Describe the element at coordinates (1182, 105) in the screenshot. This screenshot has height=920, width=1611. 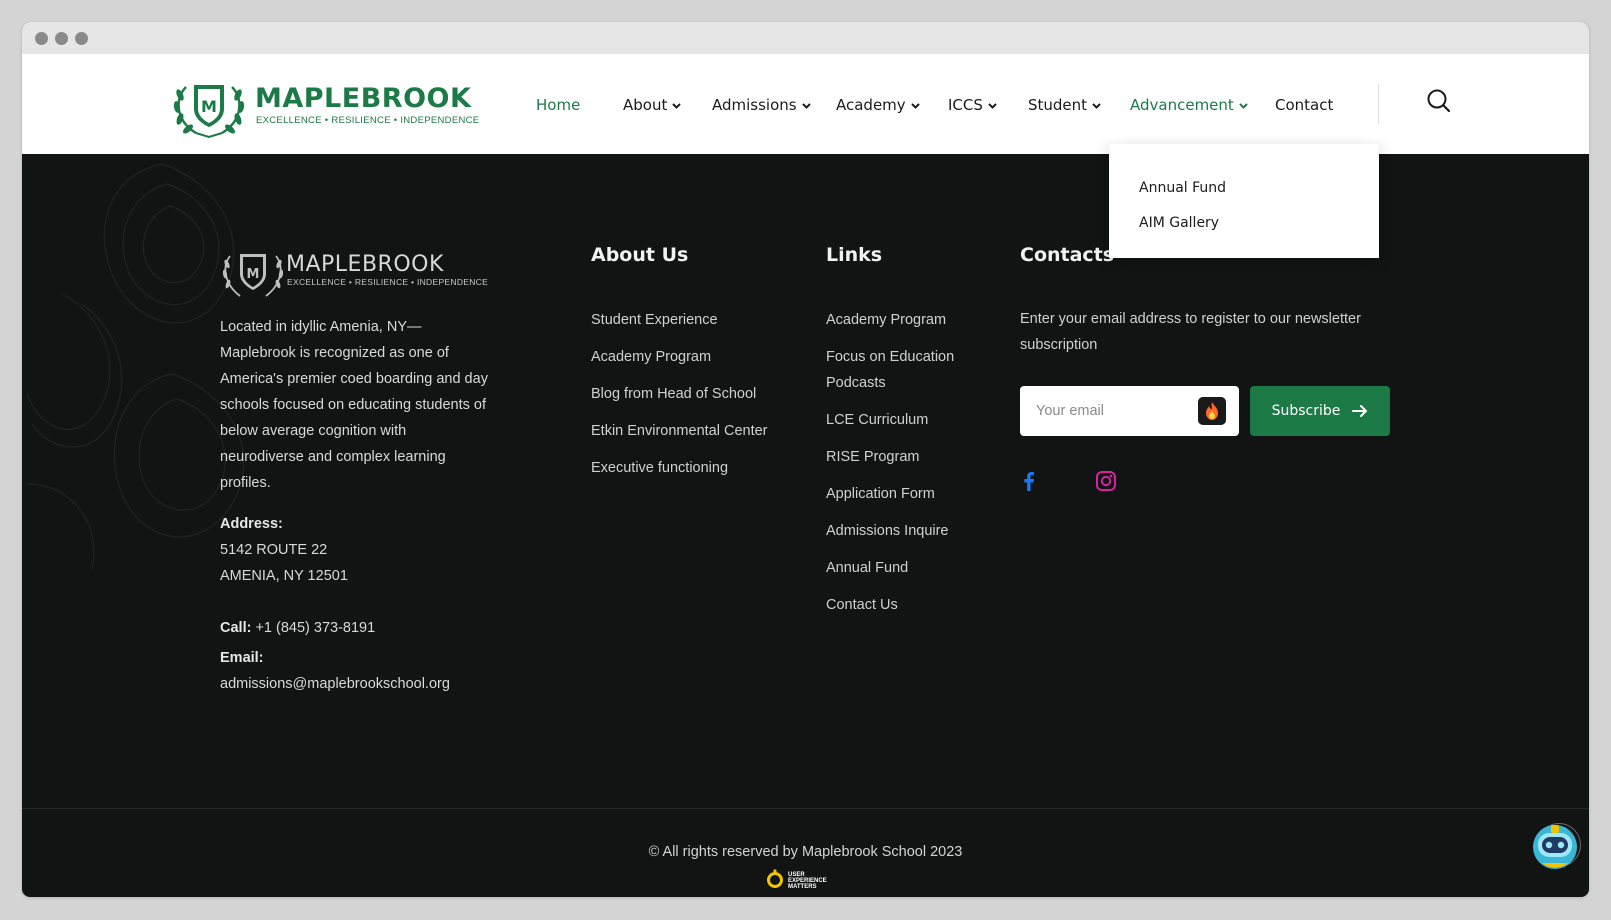
I see `nav-advancement-label: Advancement` at that location.